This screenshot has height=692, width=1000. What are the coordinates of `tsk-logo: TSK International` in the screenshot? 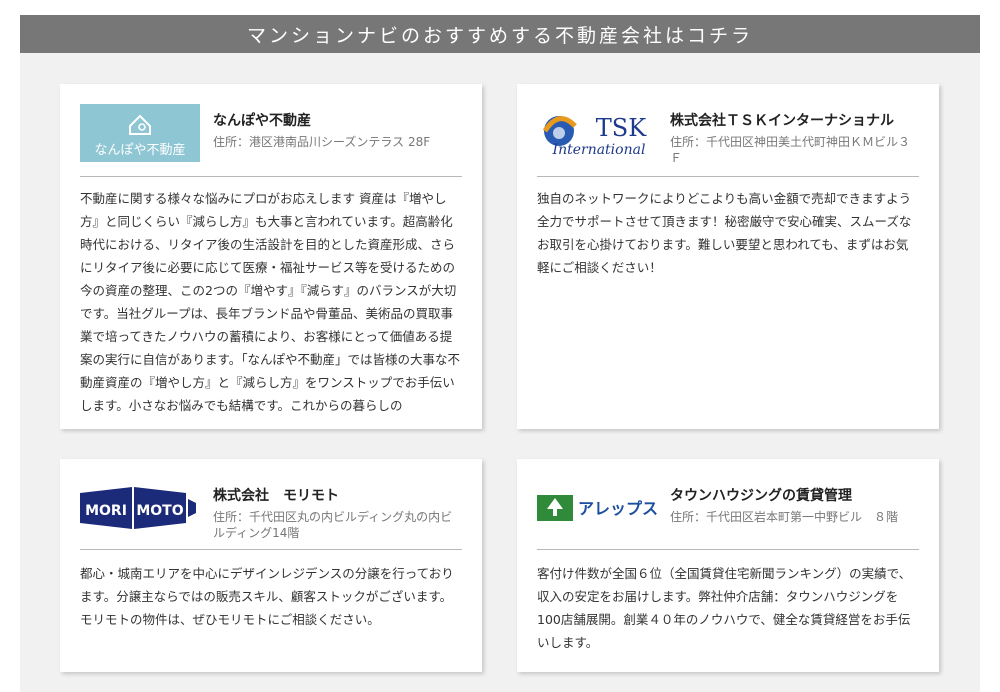 It's located at (597, 133).